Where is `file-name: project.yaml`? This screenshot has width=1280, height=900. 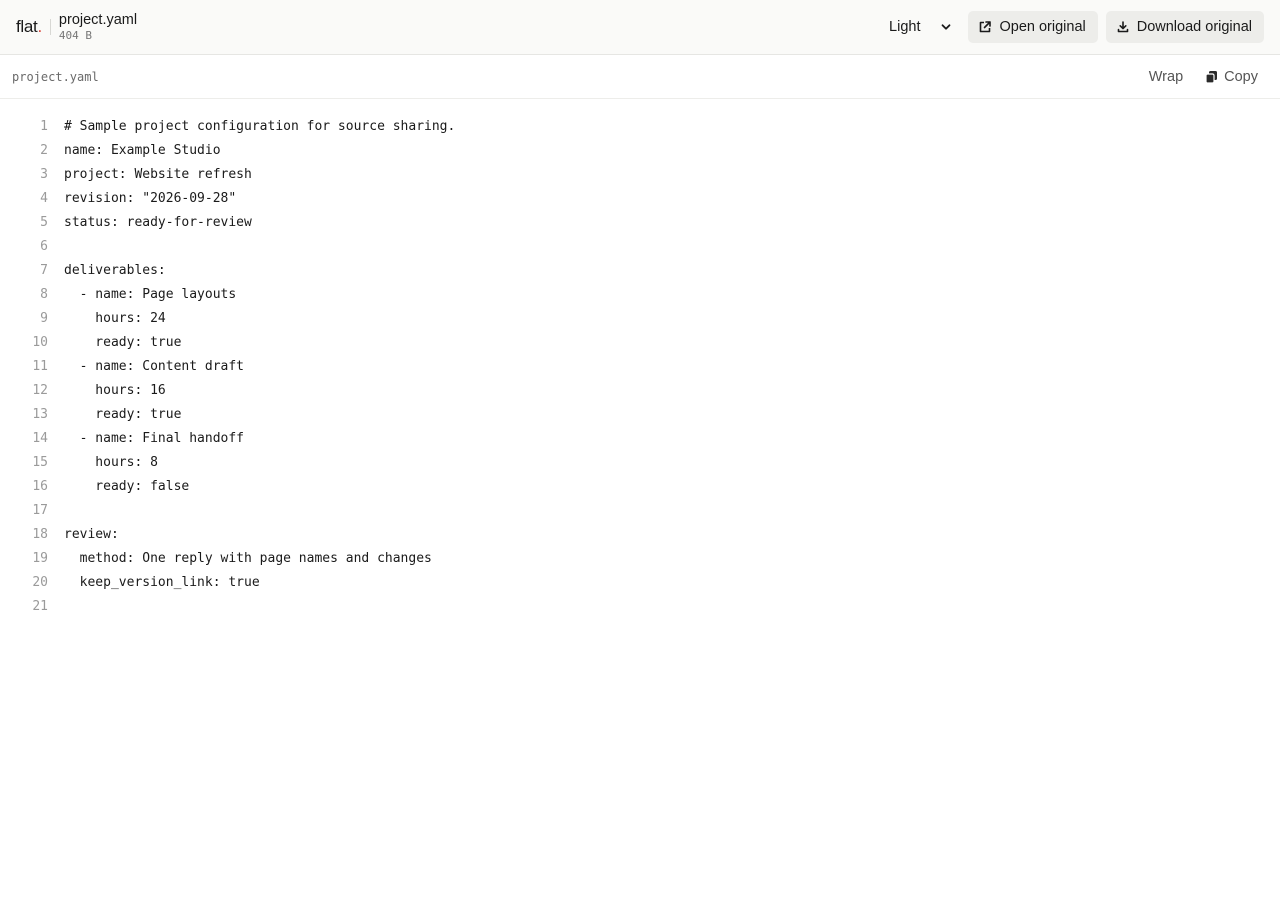
file-name: project.yaml is located at coordinates (98, 20).